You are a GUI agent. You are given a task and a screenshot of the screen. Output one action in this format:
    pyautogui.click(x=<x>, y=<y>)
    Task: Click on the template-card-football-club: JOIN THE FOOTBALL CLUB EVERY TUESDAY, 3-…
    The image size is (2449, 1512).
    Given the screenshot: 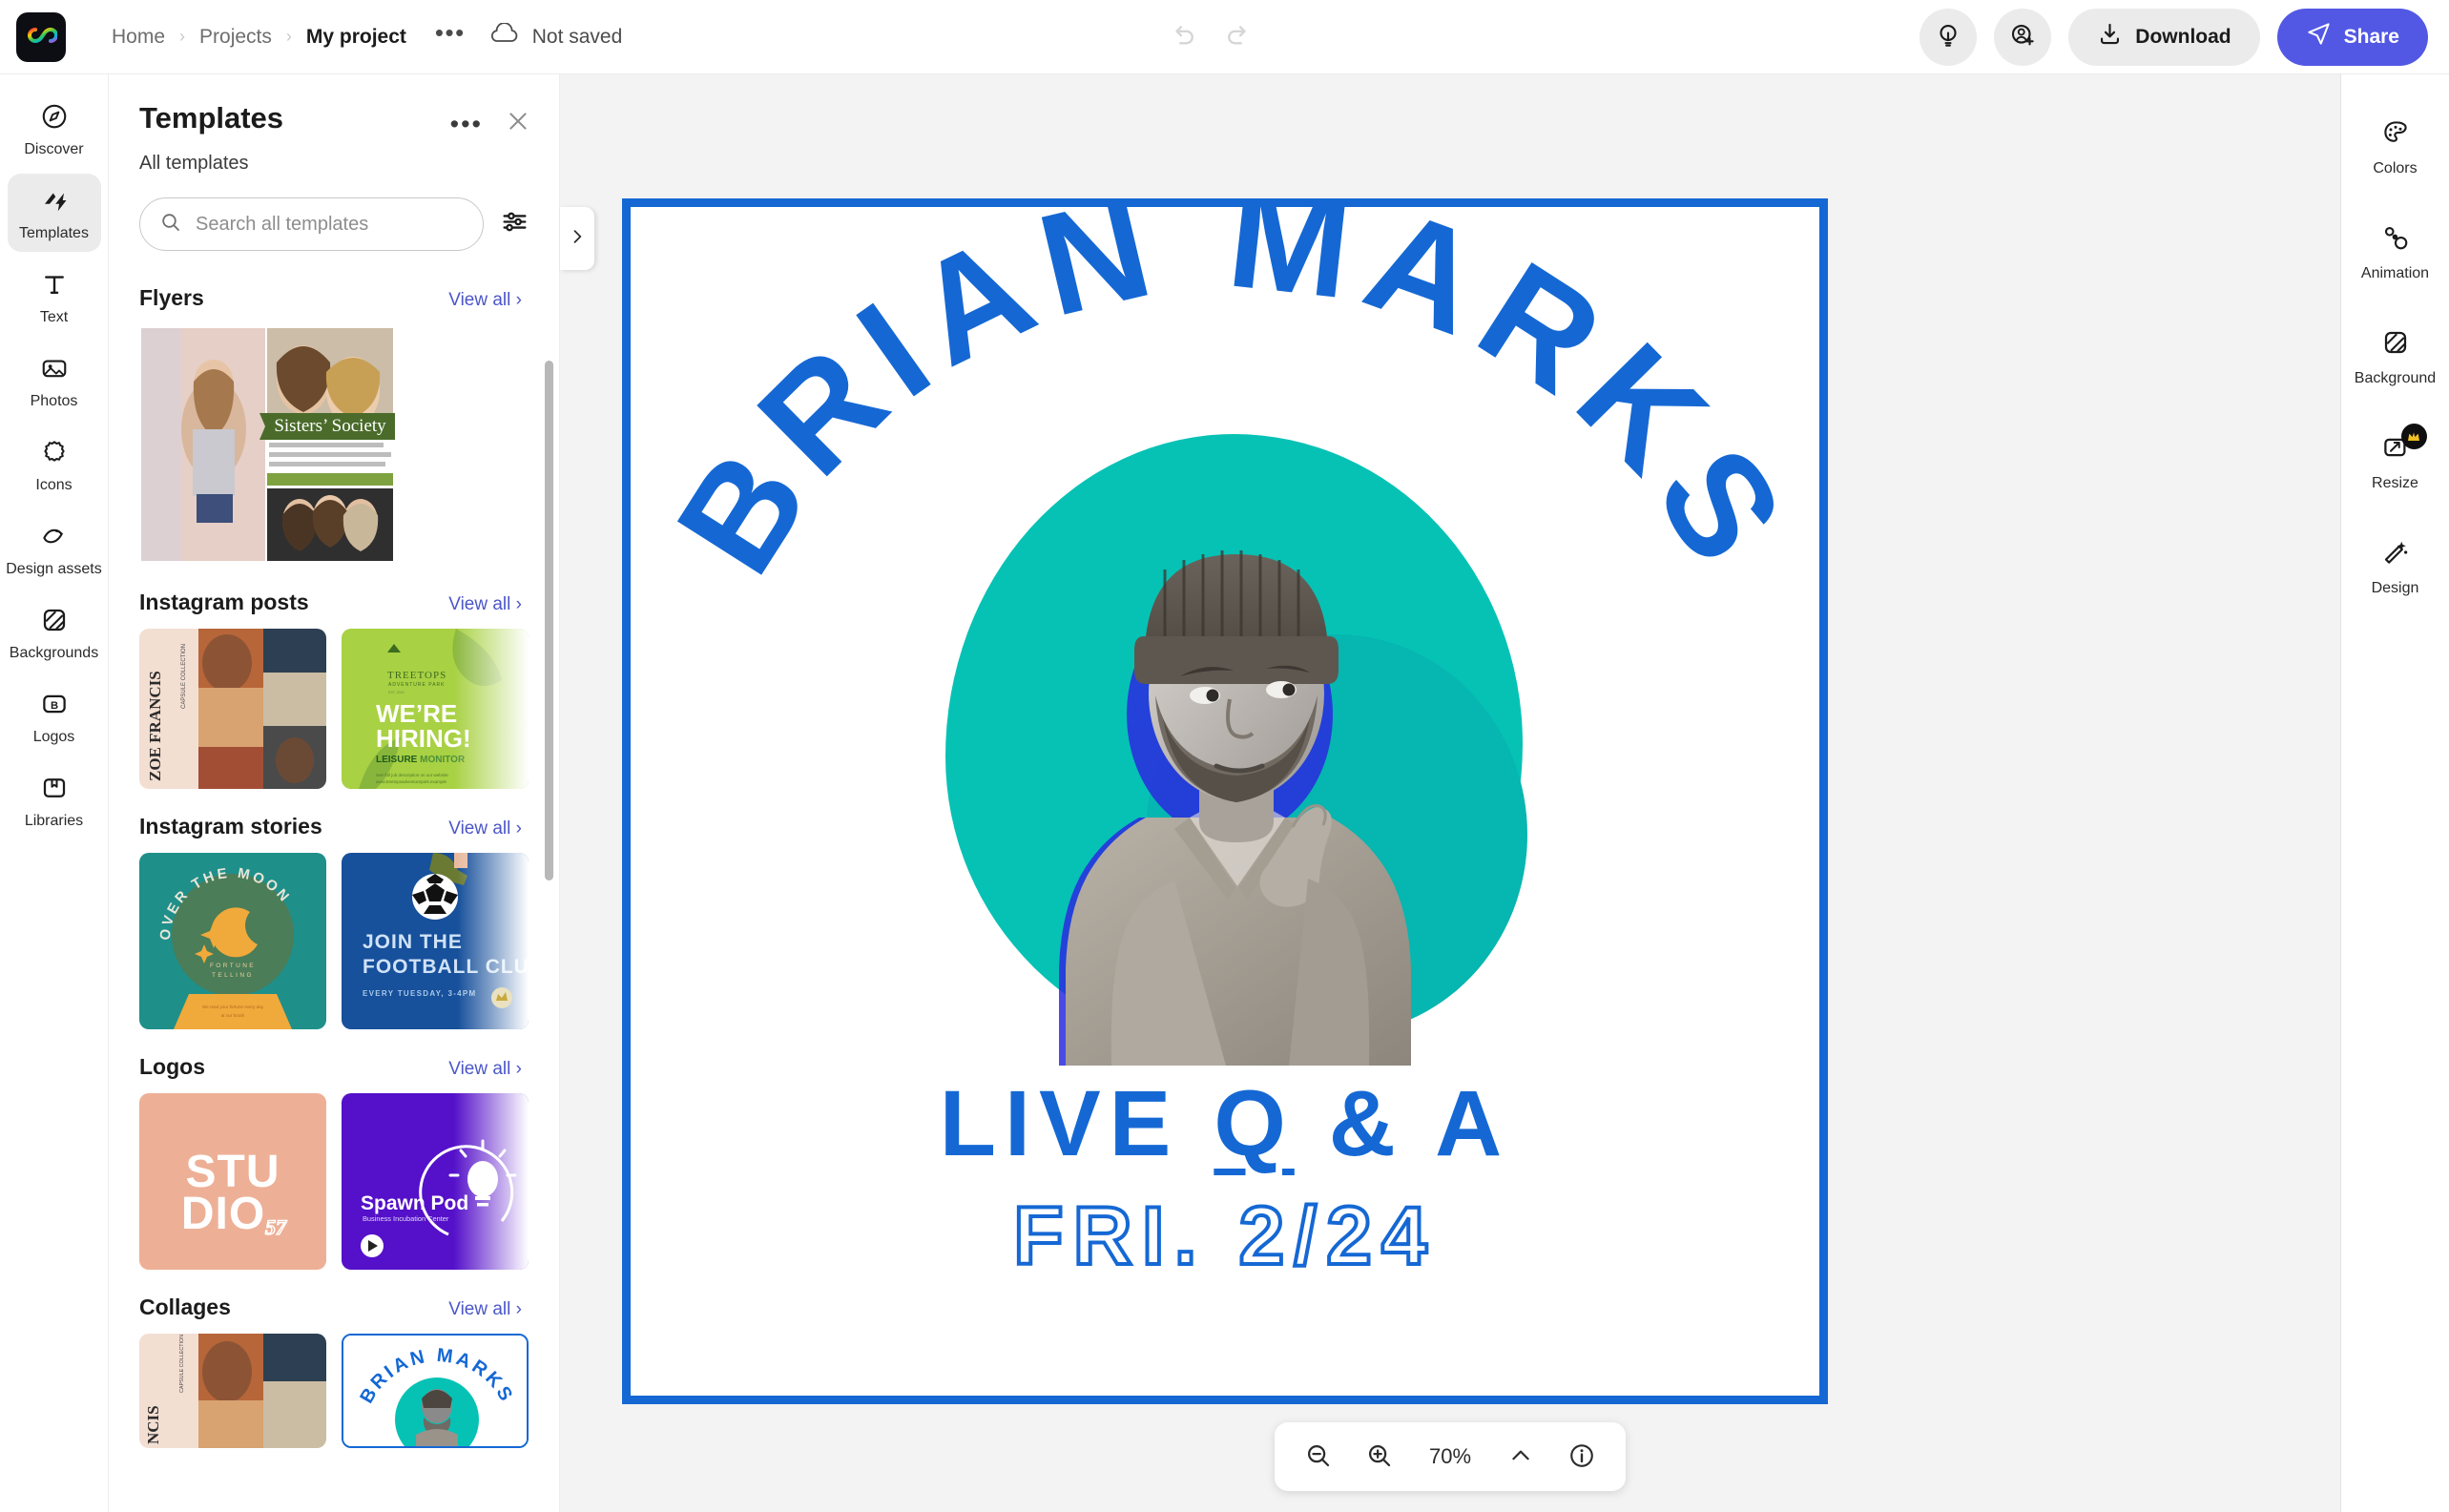 What is the action you would take?
    pyautogui.click(x=435, y=941)
    